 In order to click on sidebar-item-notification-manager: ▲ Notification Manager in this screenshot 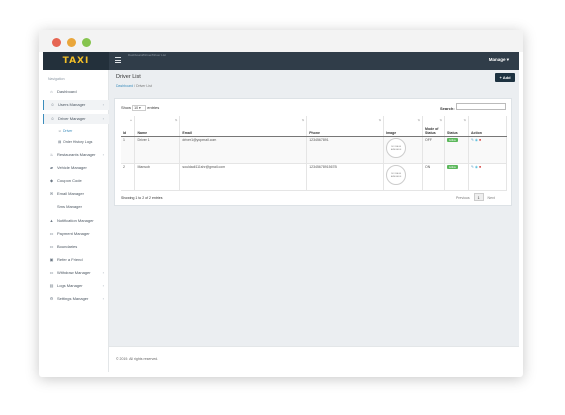, I will do `click(76, 221)`.